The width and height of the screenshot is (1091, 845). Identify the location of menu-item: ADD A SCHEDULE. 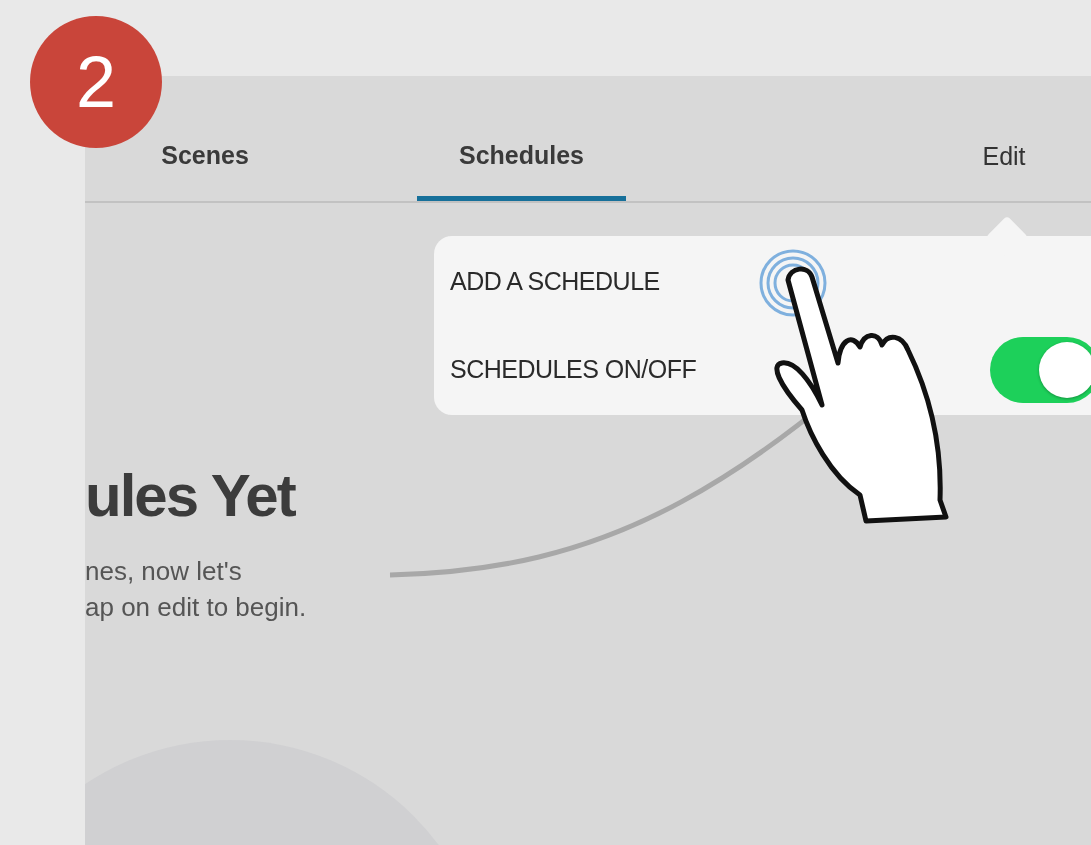
(555, 281).